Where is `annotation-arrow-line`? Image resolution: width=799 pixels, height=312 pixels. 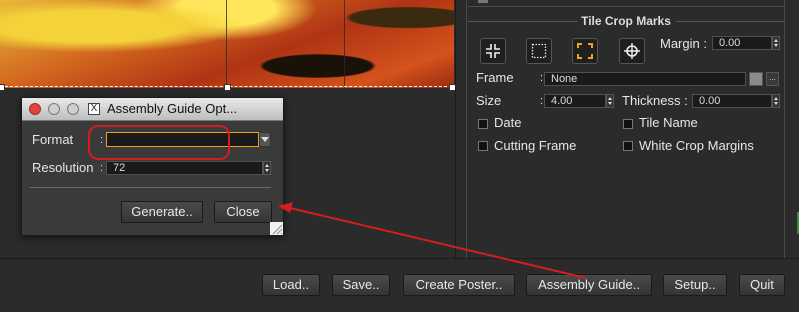
annotation-arrow-line is located at coordinates (438, 243).